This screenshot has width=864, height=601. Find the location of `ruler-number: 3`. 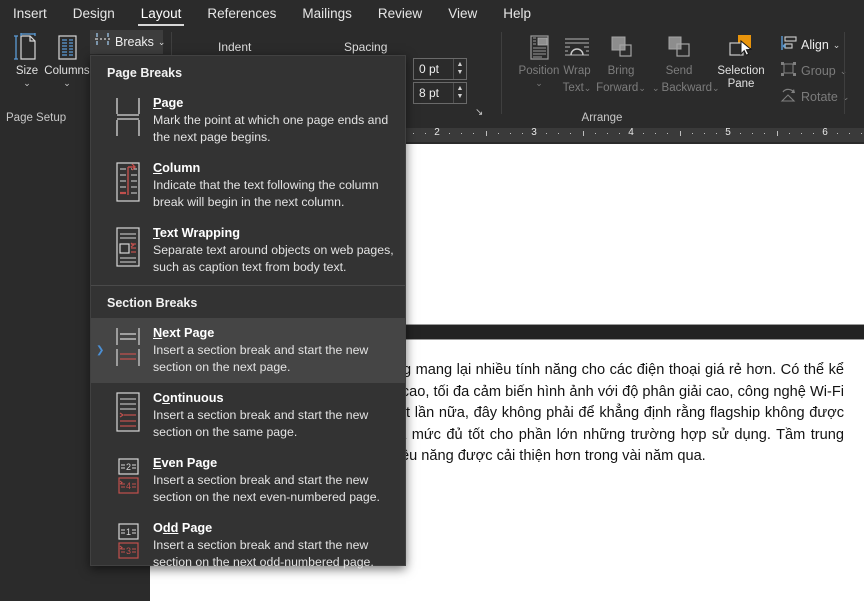

ruler-number: 3 is located at coordinates (534, 132).